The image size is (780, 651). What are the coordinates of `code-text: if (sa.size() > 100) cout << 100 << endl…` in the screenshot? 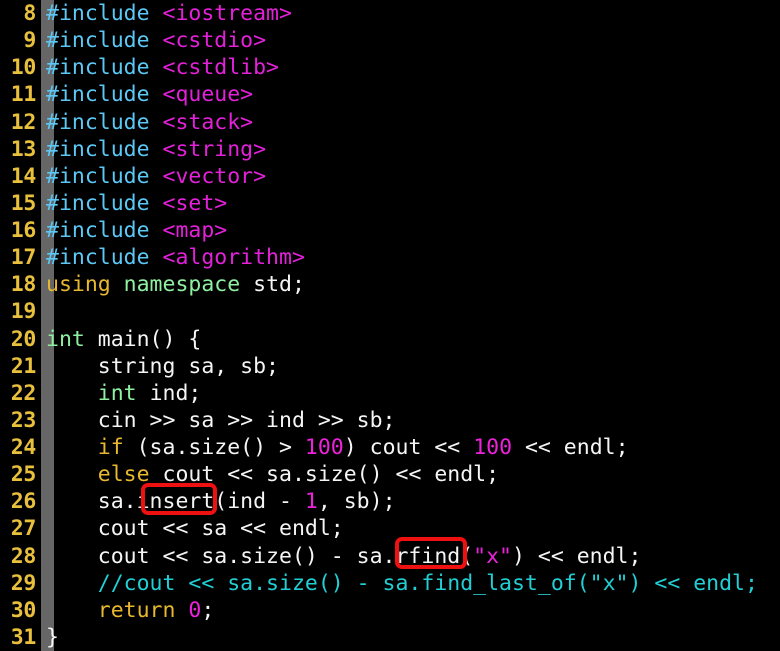 It's located at (337, 447).